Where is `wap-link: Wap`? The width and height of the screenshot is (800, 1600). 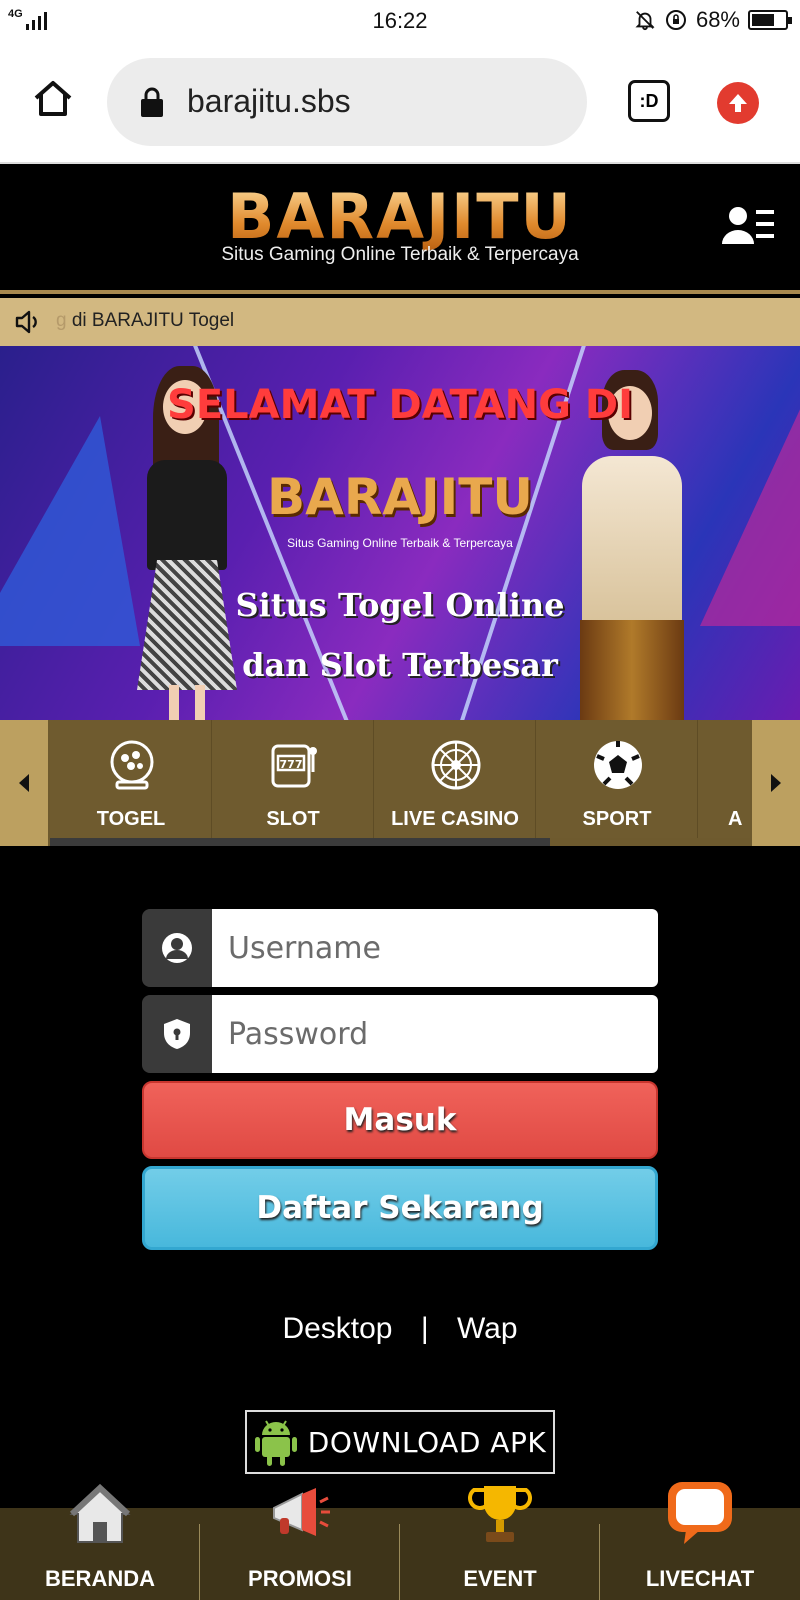 wap-link: Wap is located at coordinates (487, 1328).